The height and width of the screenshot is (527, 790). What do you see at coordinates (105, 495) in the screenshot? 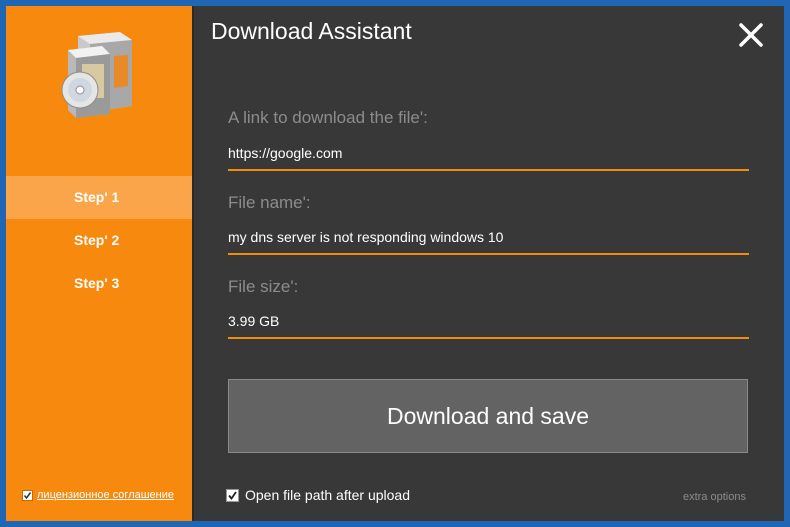
I see `license-link: лицензионное соглашение` at bounding box center [105, 495].